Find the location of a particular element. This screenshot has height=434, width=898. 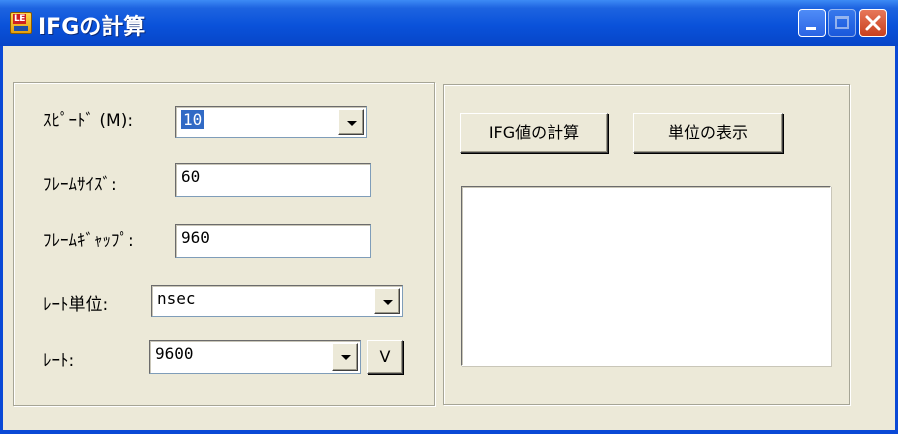

frame-gap-label: ﾌﾚｰﾑｷﾞｬｯﾌﾟ: is located at coordinates (88, 241).